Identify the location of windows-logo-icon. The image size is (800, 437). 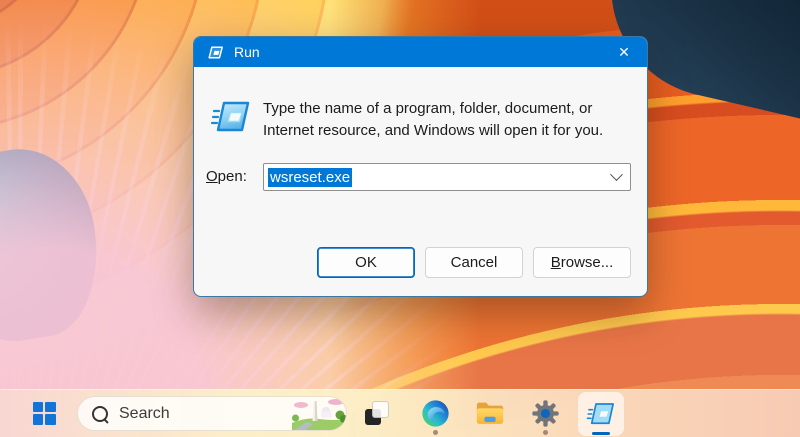
(44, 413).